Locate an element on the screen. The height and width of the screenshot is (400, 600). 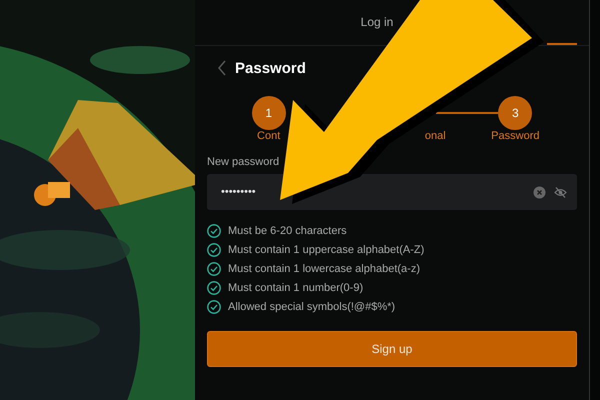
tab: Log in is located at coordinates (377, 22).